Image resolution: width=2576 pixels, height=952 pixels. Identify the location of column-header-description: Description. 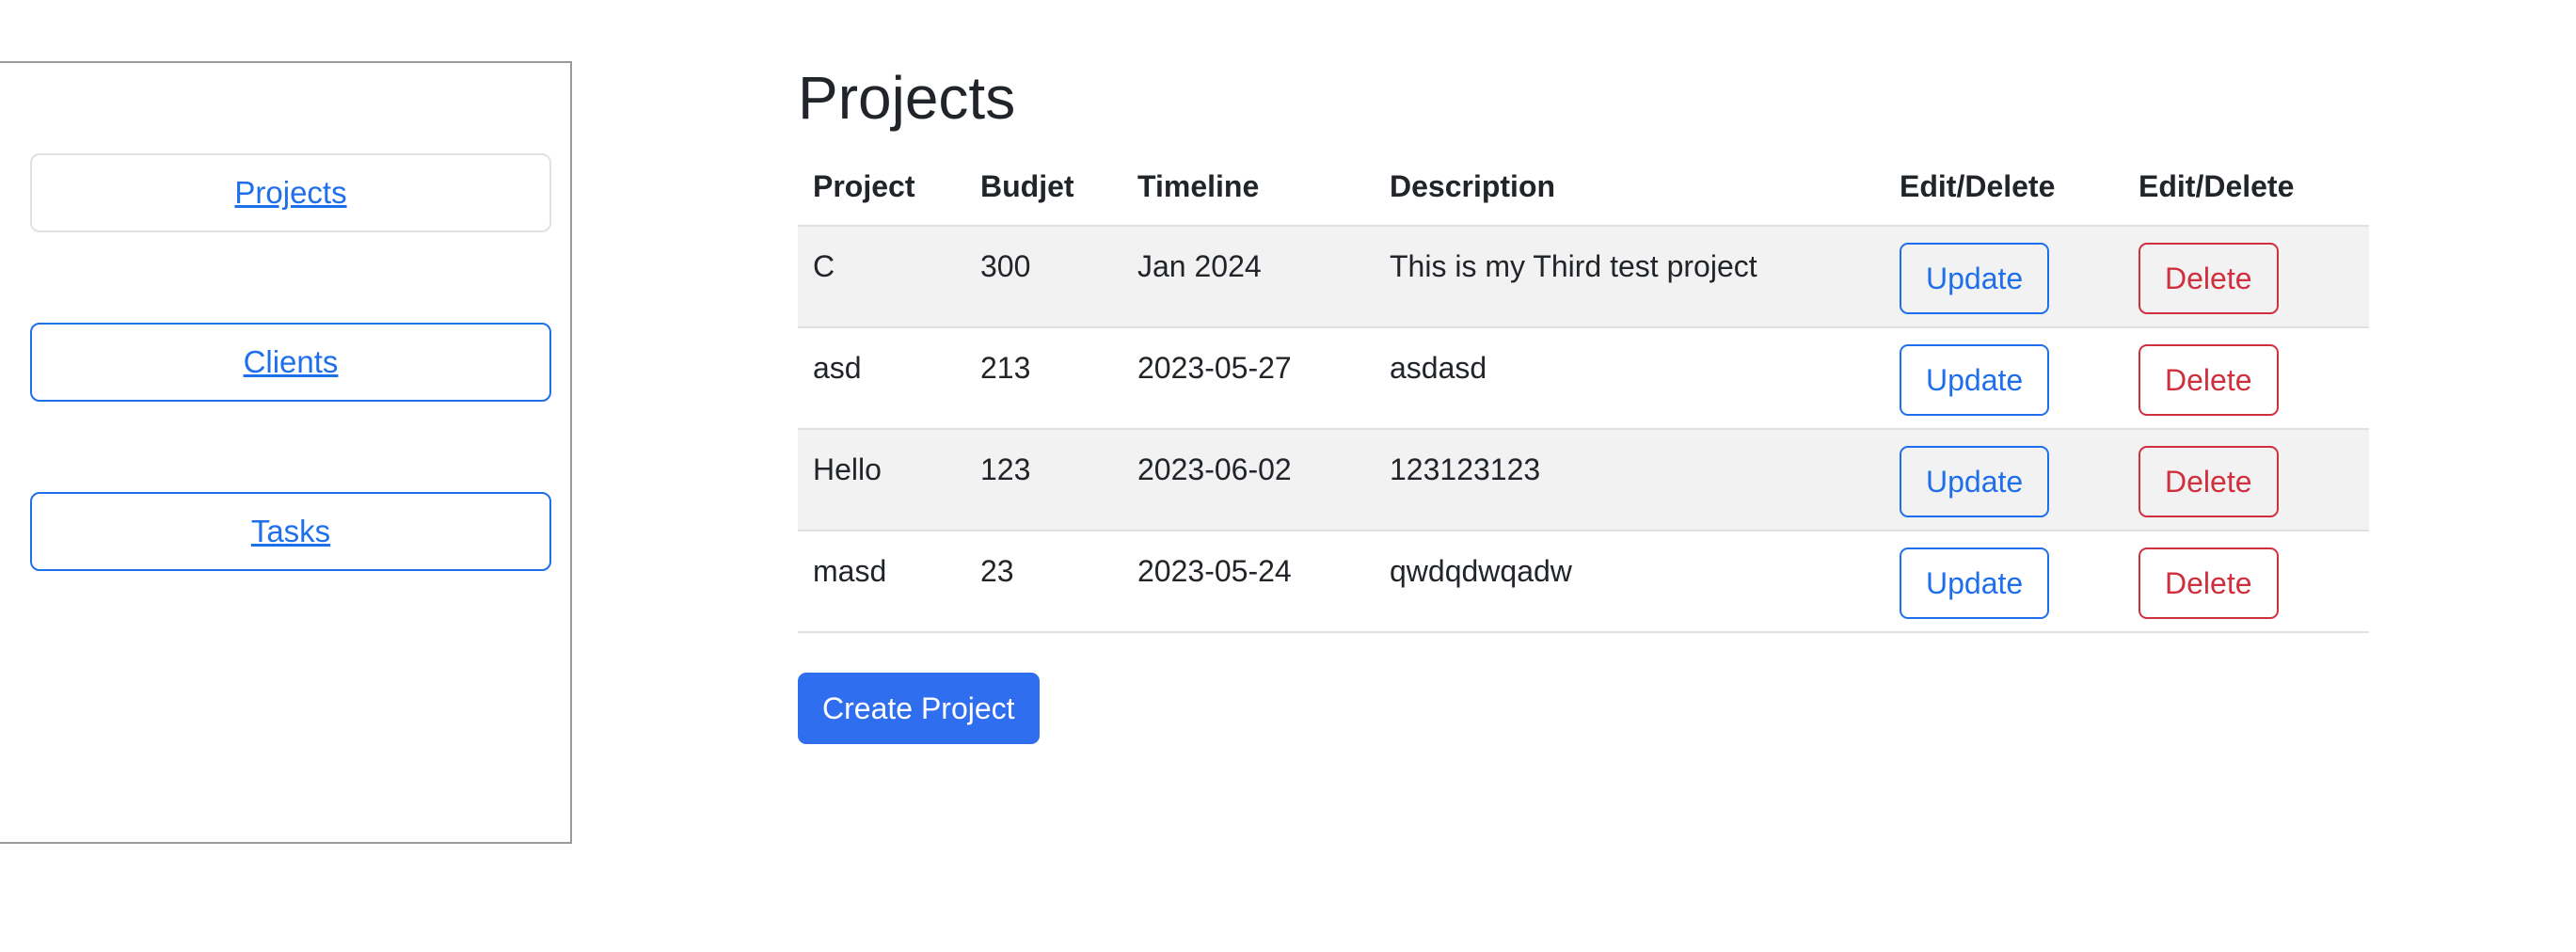
(1630, 187).